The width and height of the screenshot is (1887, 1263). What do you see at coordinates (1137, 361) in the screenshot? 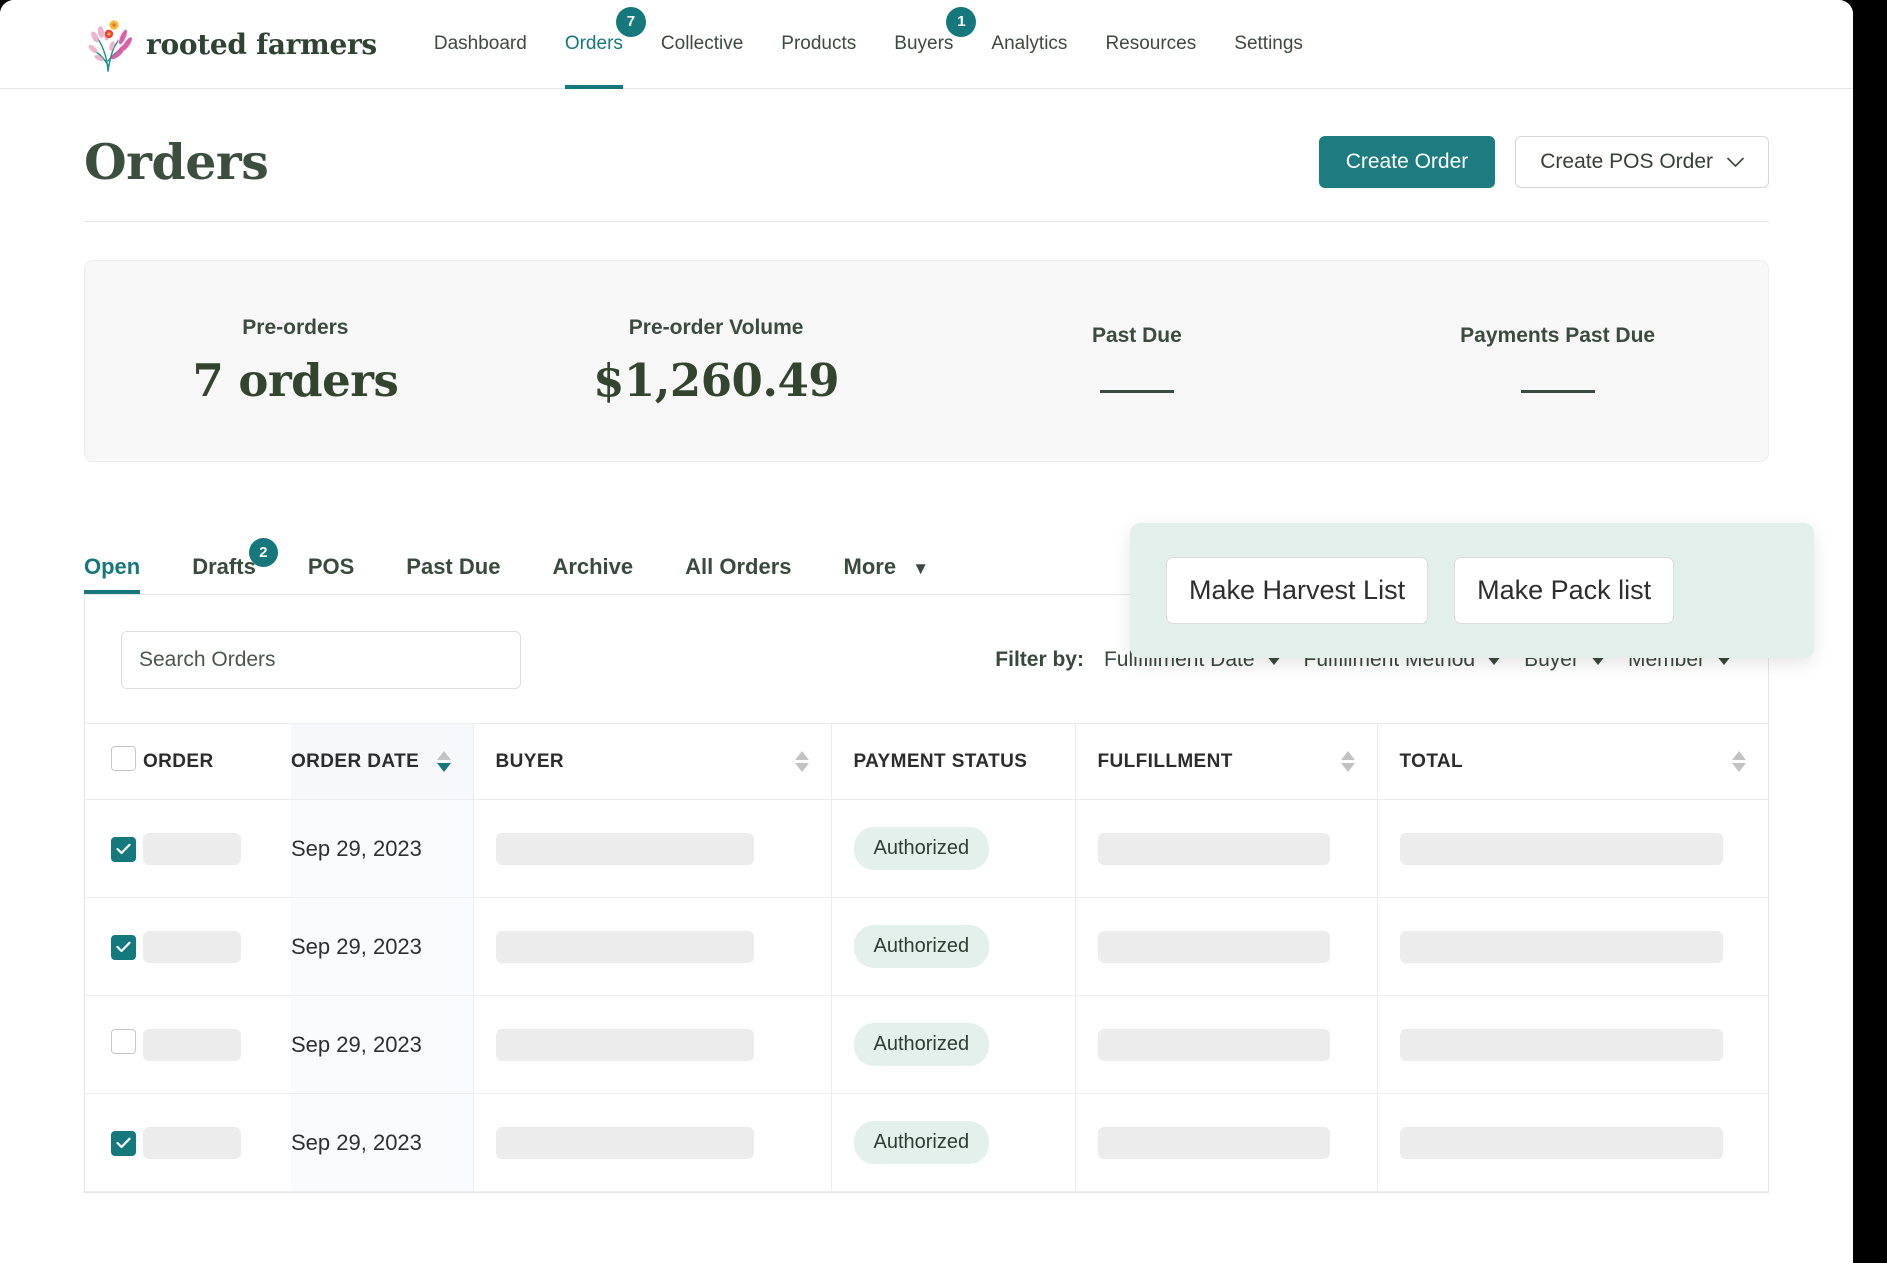
I see `stat-past-due: Past Due` at bounding box center [1137, 361].